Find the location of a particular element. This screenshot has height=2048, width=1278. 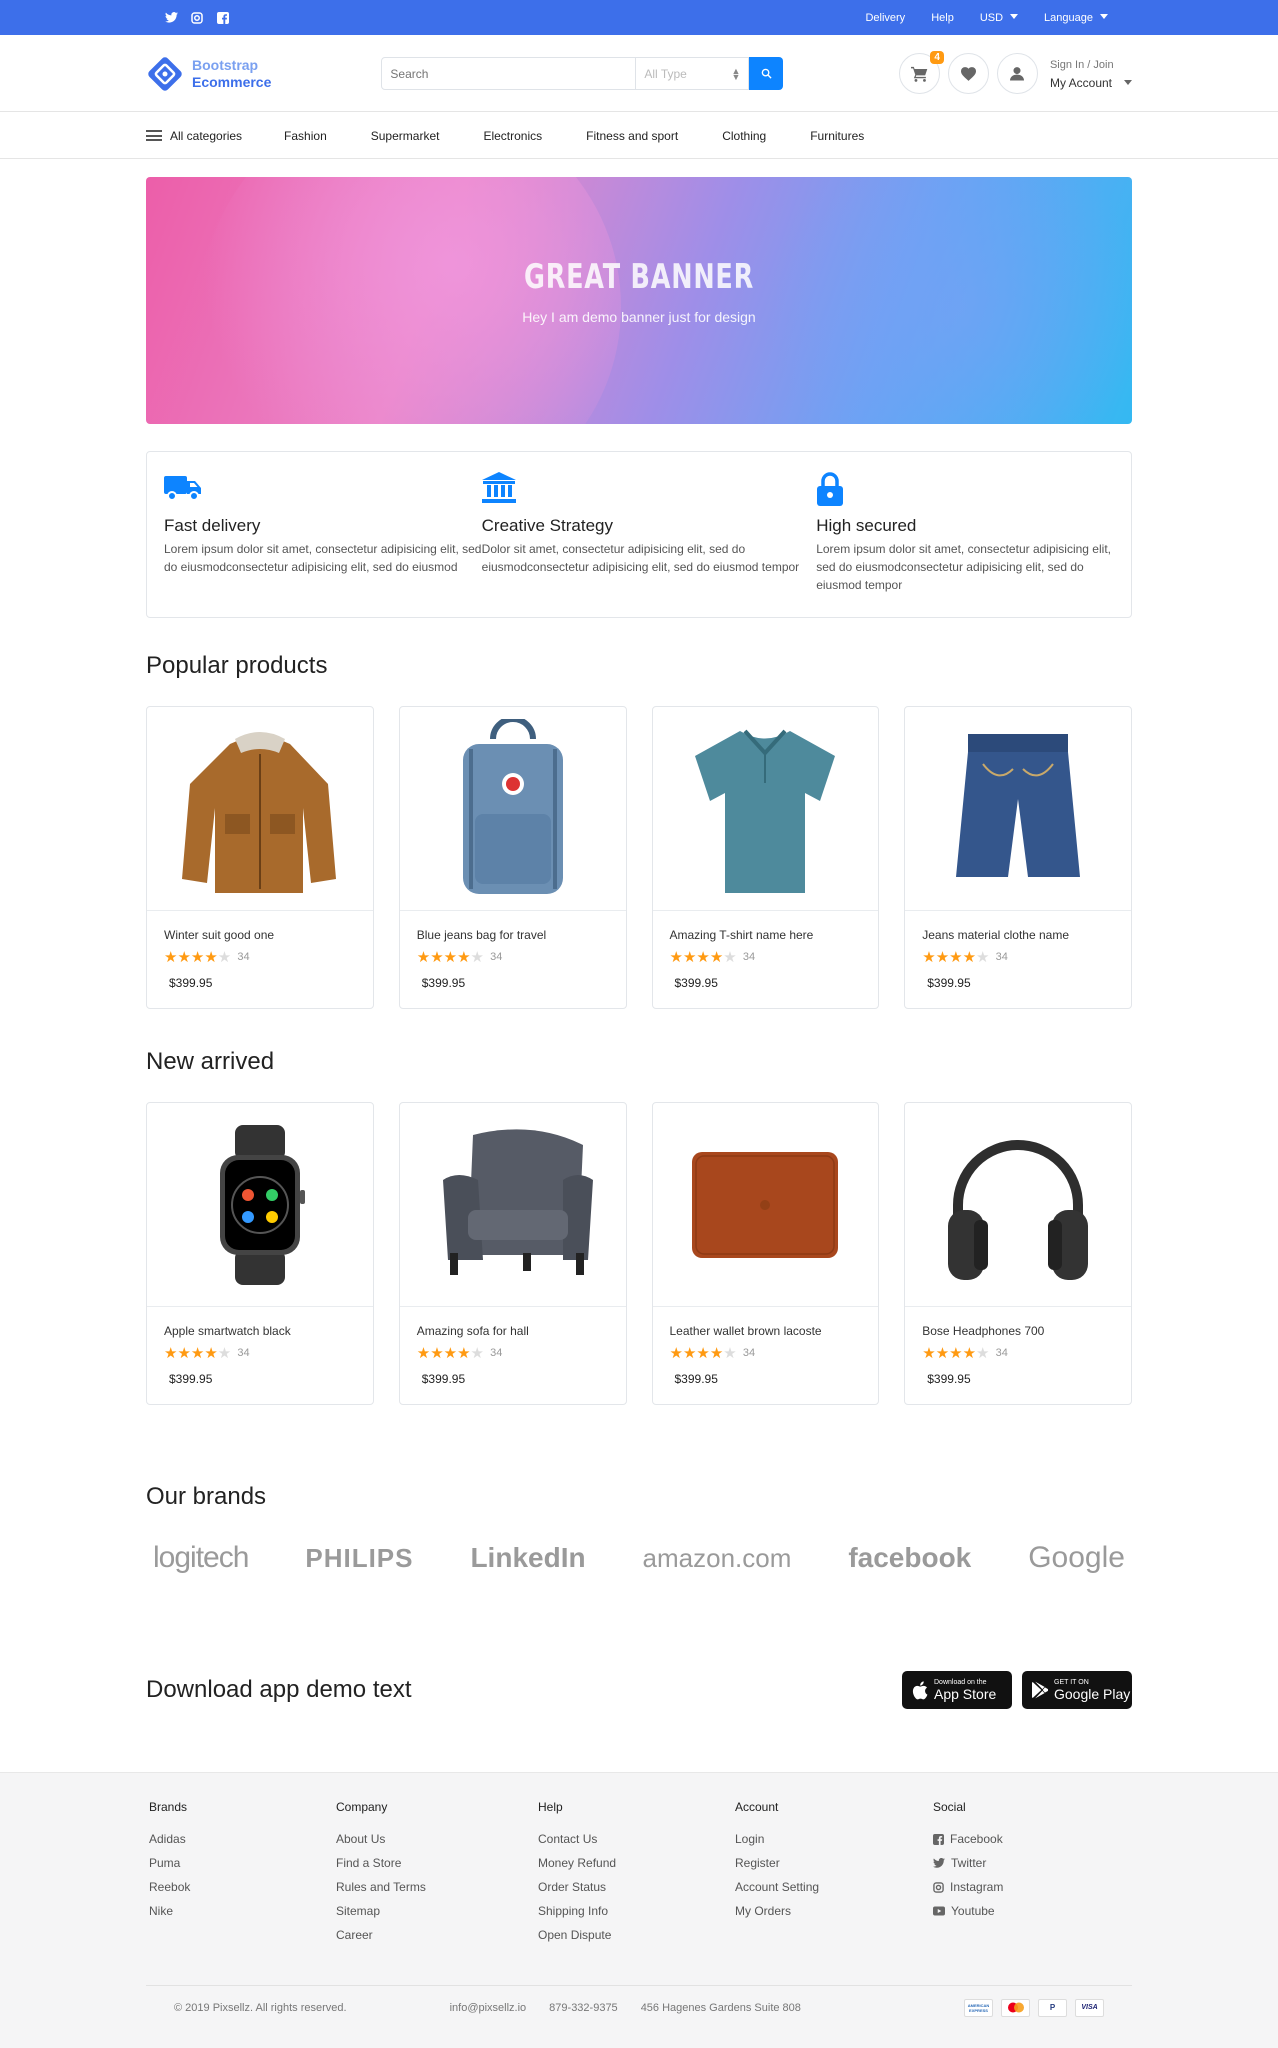

brand-facebook: facebook is located at coordinates (909, 1558).